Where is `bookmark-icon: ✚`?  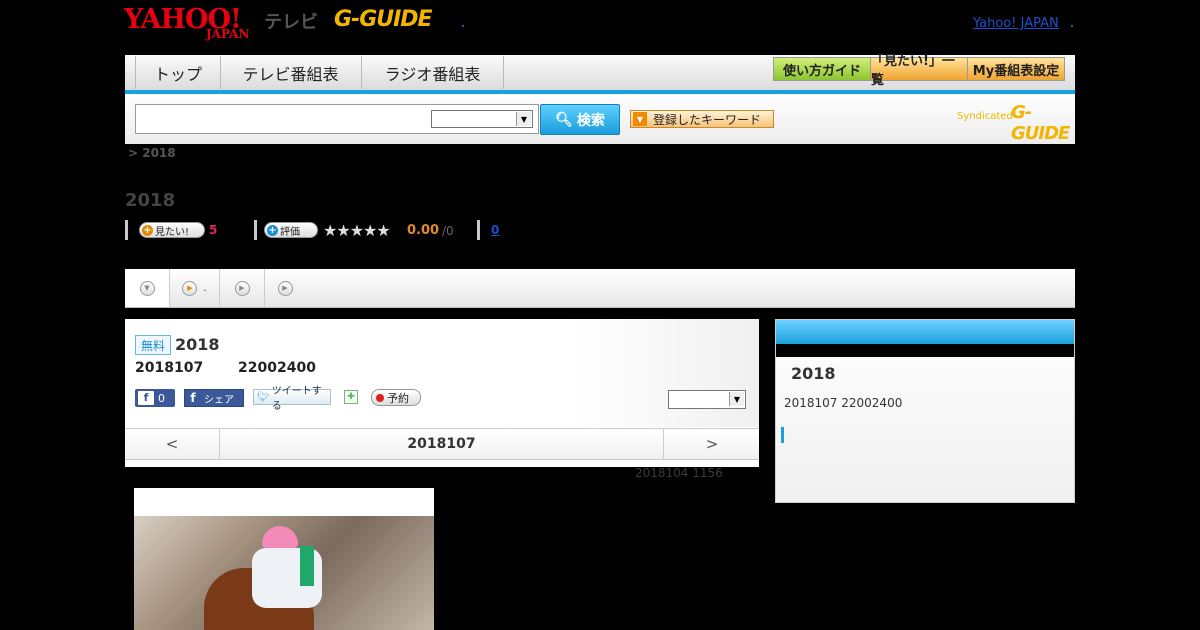
bookmark-icon: ✚ is located at coordinates (351, 397).